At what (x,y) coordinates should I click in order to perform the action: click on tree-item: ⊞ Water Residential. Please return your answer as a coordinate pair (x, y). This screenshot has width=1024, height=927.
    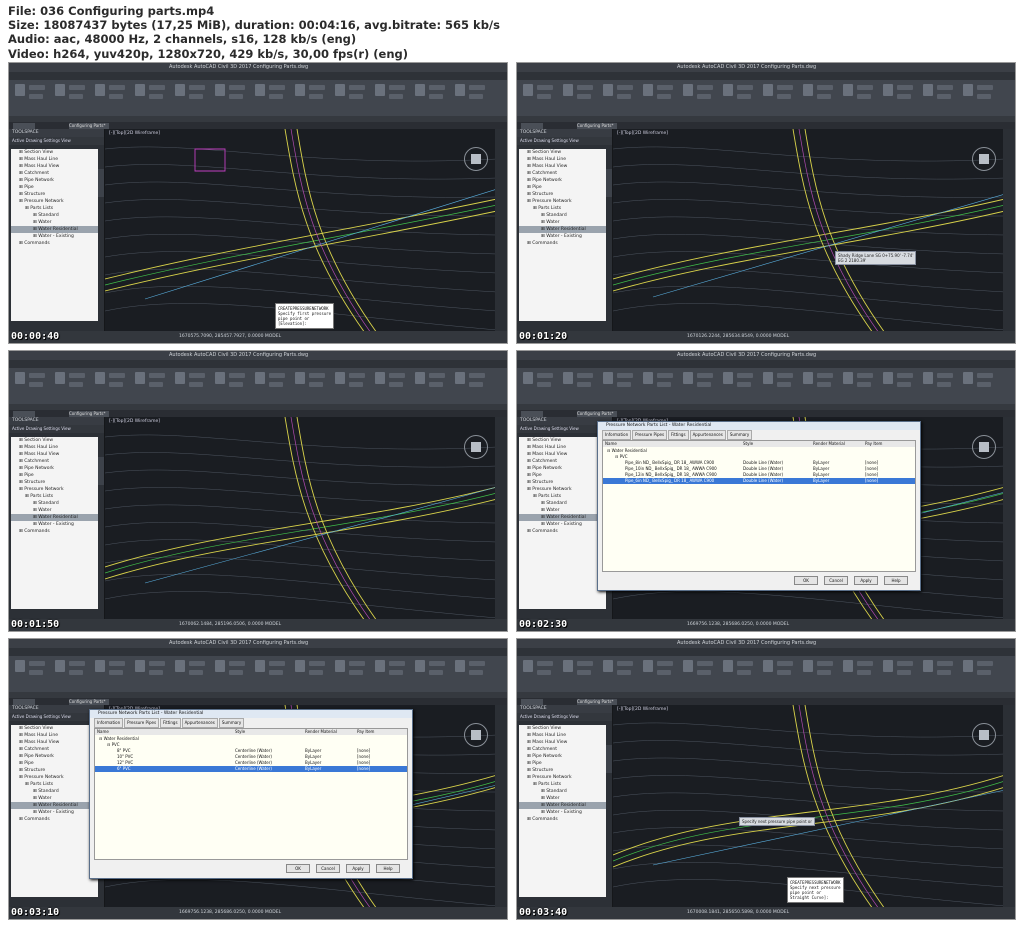
    Looking at the image, I should click on (54, 517).